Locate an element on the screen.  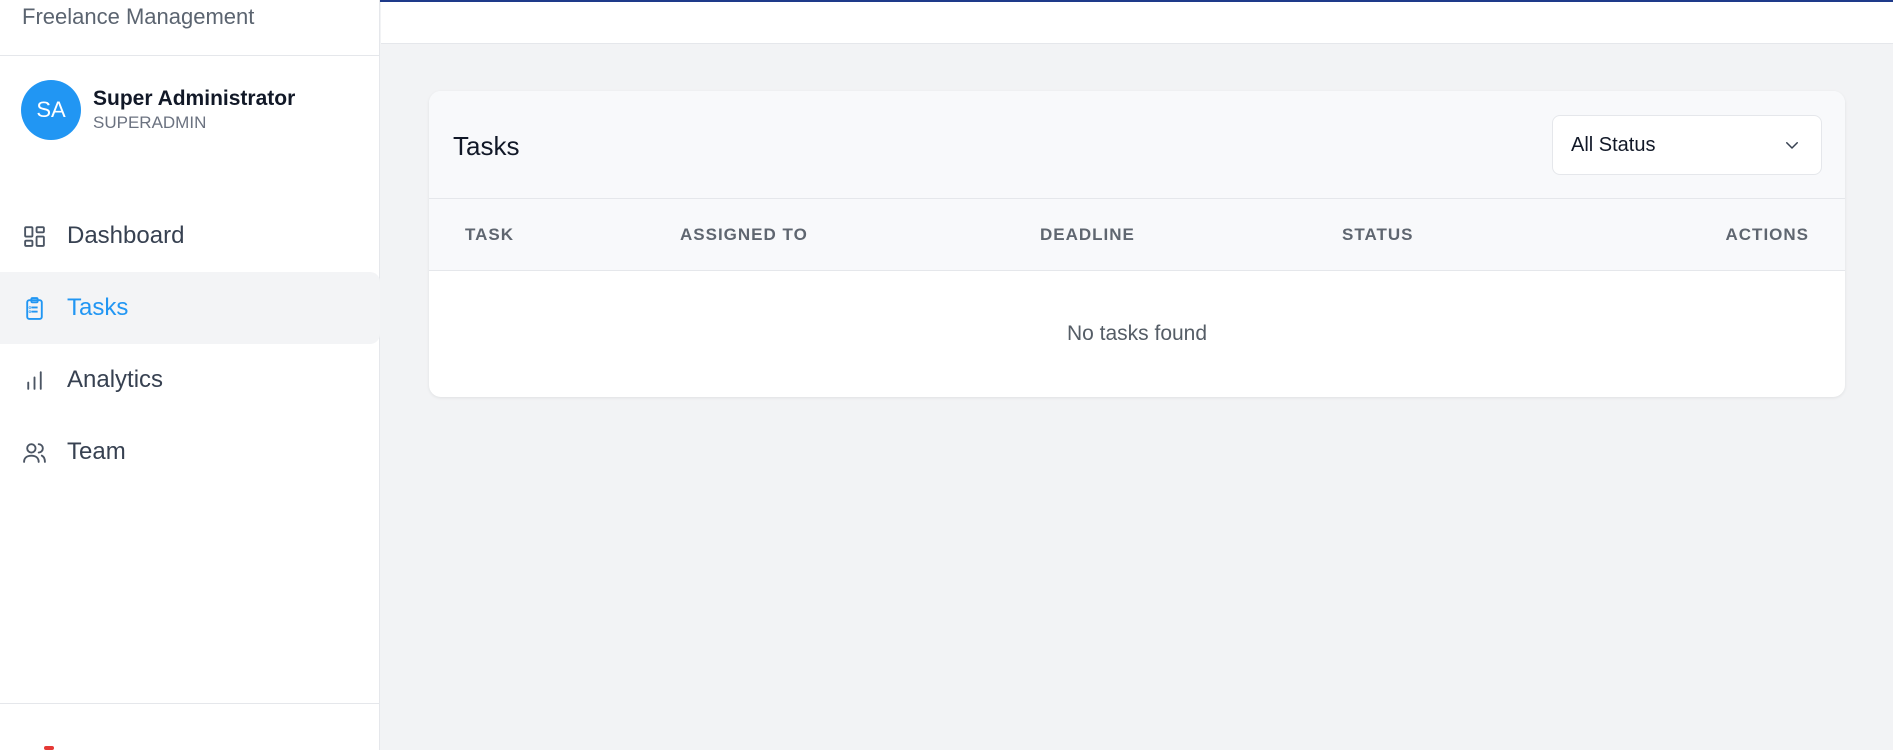
user-role: SUPERADMIN is located at coordinates (150, 122).